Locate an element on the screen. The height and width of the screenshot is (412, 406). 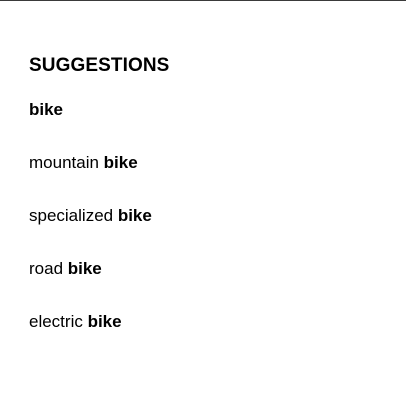
suggestion-prefix: electric is located at coordinates (58, 321).